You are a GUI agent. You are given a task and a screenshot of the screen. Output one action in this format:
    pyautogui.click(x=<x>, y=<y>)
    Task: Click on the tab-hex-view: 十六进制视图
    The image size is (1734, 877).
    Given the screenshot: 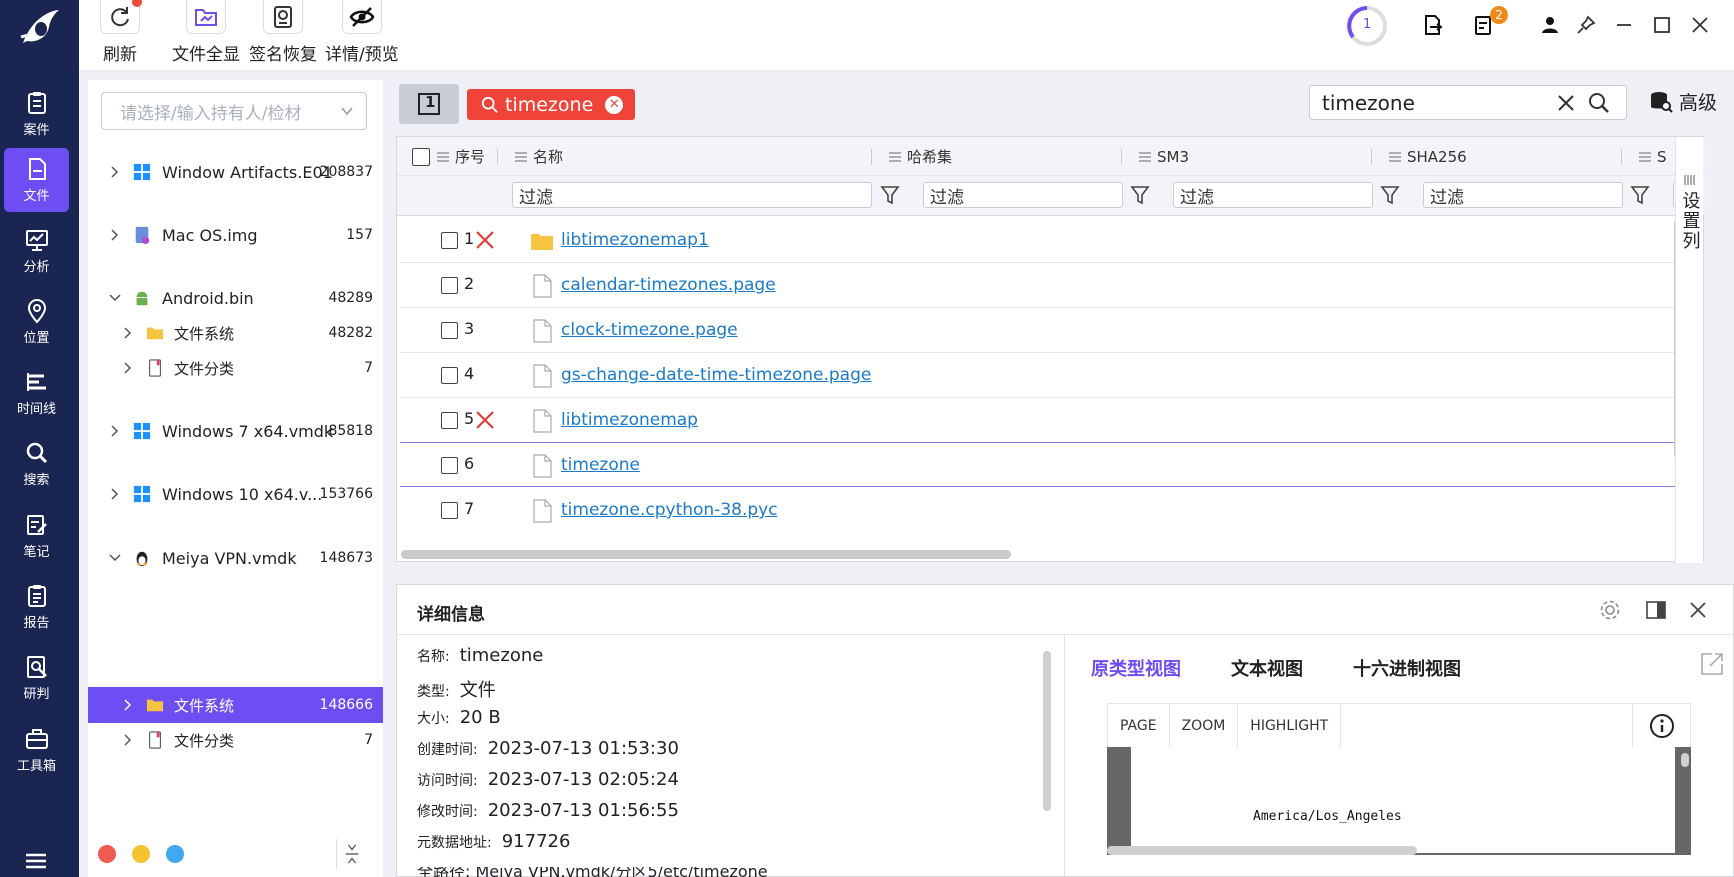 What is the action you would take?
    pyautogui.click(x=1407, y=668)
    